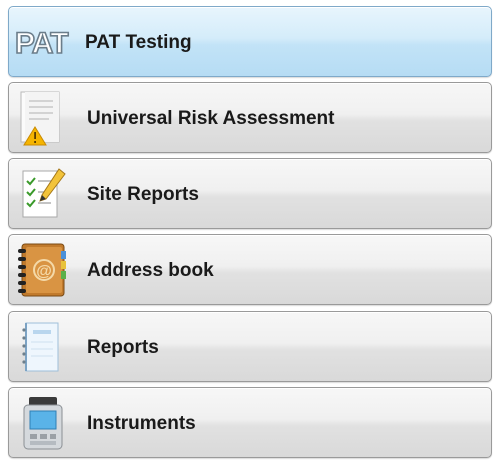 The width and height of the screenshot is (496, 462). Describe the element at coordinates (44, 193) in the screenshot. I see `site-reports-icon` at that location.